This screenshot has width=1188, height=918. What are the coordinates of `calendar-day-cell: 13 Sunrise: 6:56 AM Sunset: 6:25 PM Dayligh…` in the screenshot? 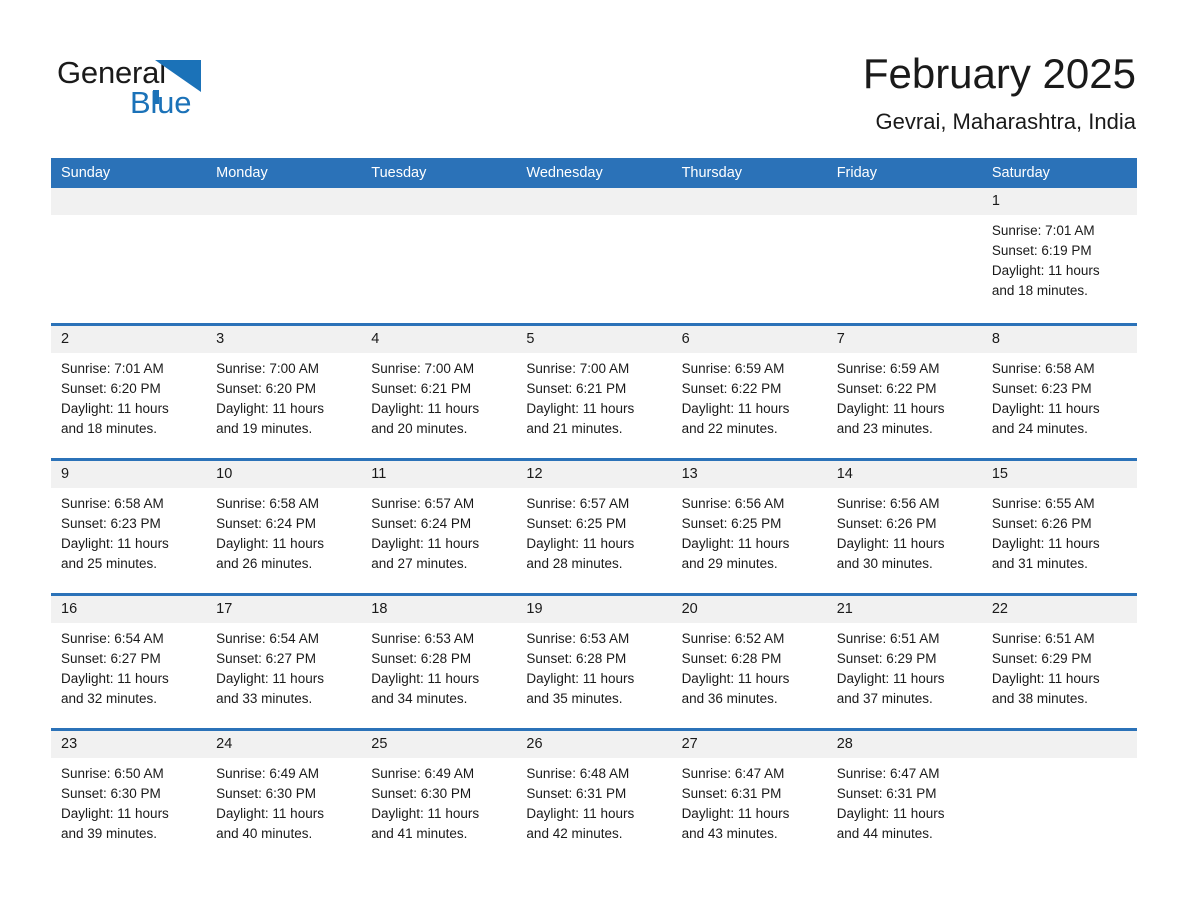 It's located at (749, 527).